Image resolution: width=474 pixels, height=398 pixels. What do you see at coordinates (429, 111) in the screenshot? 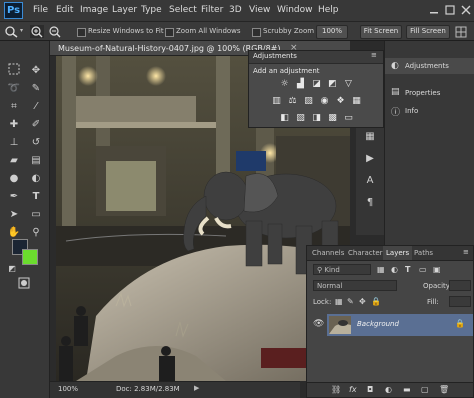
I see `info-panel-tab: ⓘ Info` at bounding box center [429, 111].